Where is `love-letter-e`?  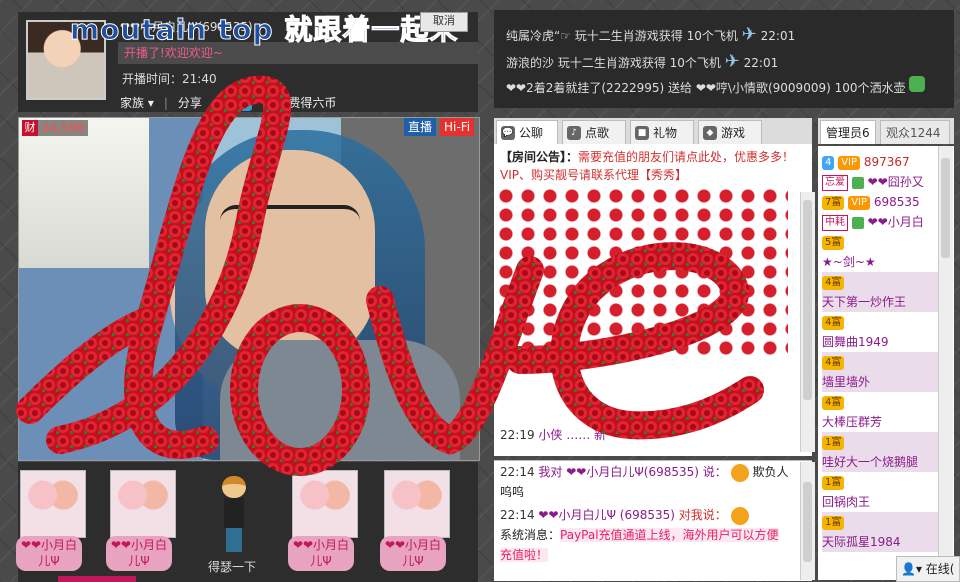
love-letter-e is located at coordinates (635, 341).